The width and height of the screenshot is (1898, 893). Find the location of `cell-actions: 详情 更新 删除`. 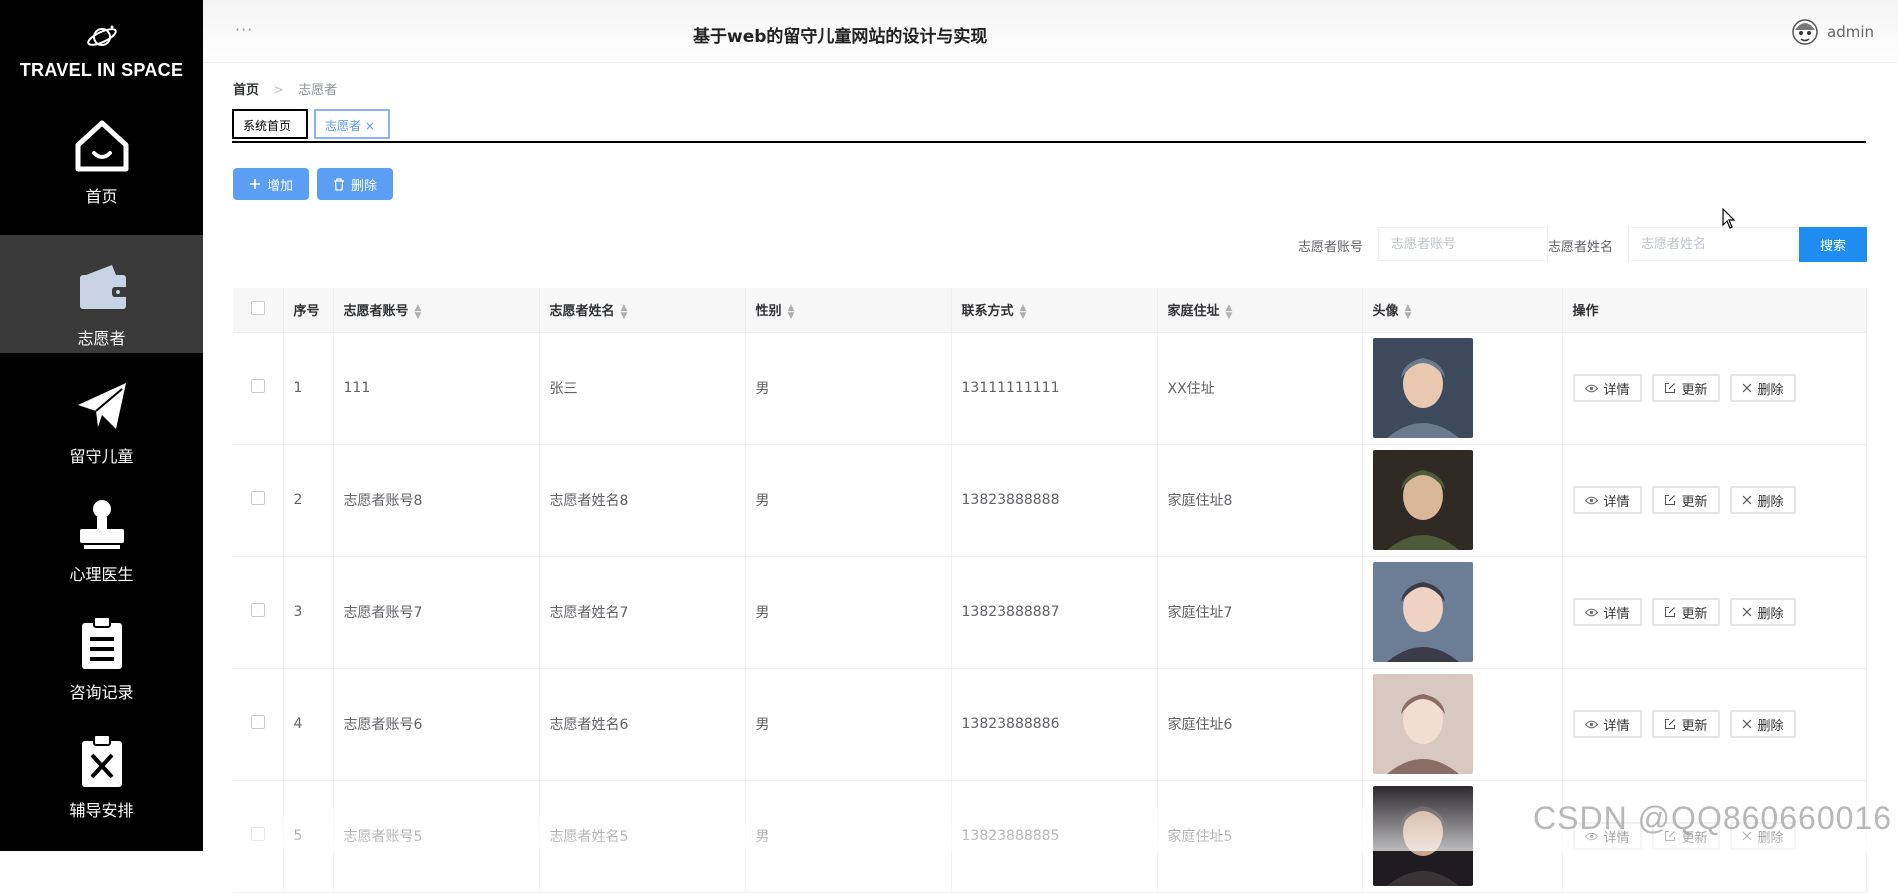

cell-actions: 详情 更新 删除 is located at coordinates (1714, 612).